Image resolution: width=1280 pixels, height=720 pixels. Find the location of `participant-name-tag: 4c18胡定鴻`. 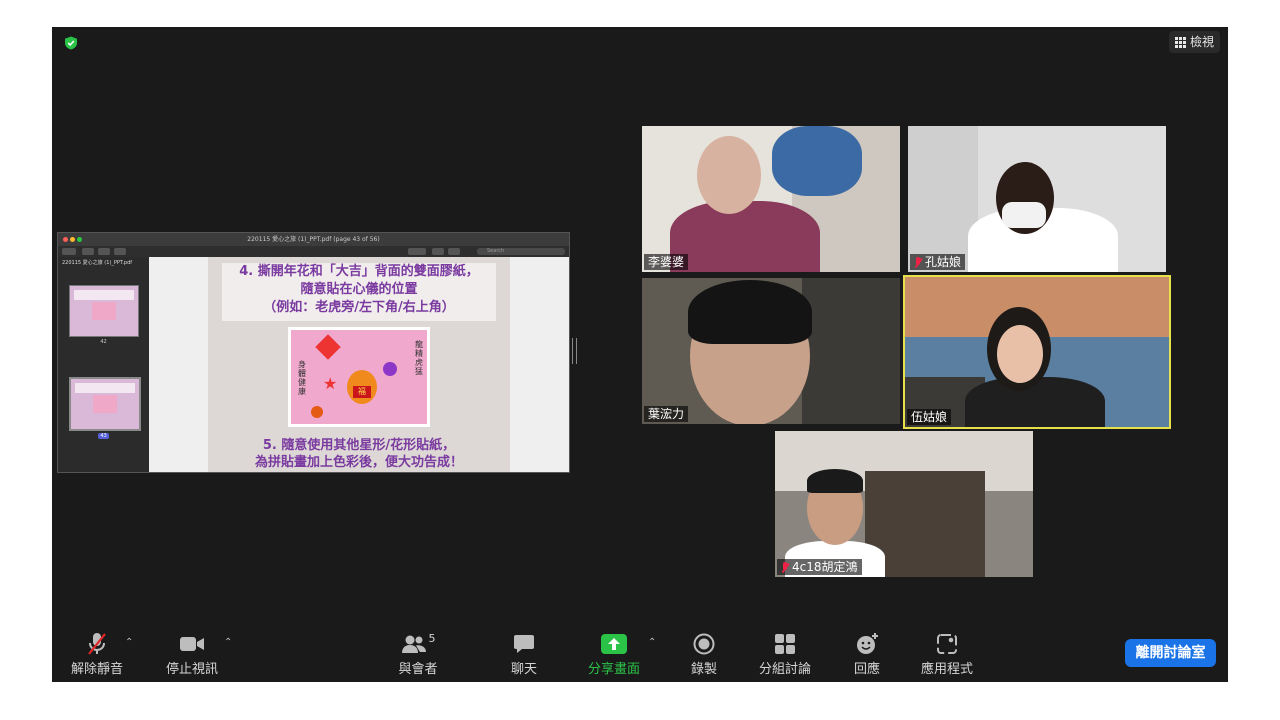

participant-name-tag: 4c18胡定鴻 is located at coordinates (819, 567).